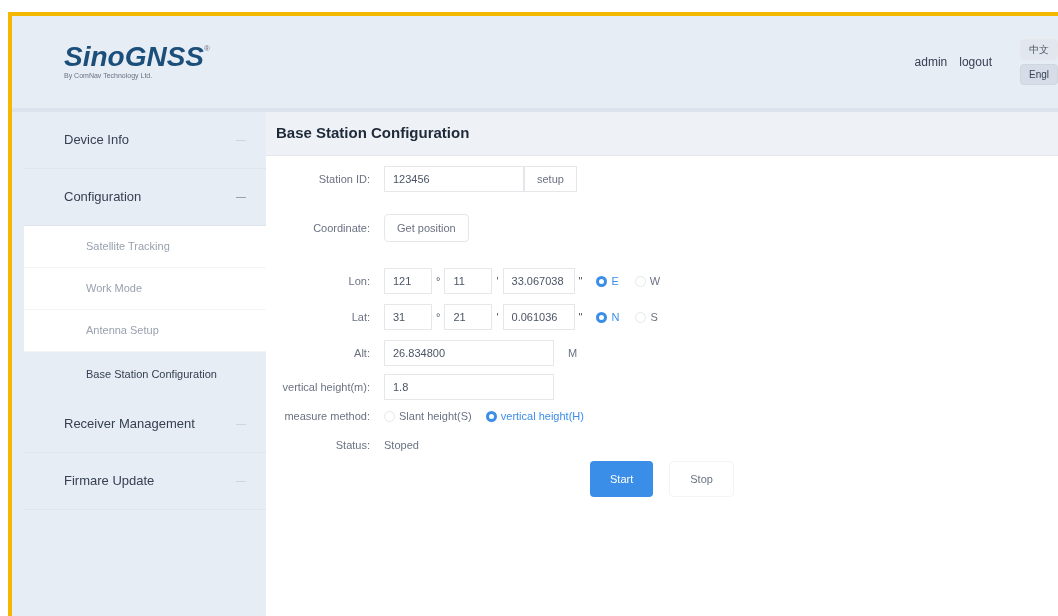  Describe the element at coordinates (401, 445) in the screenshot. I see `status-value: Stoped` at that location.